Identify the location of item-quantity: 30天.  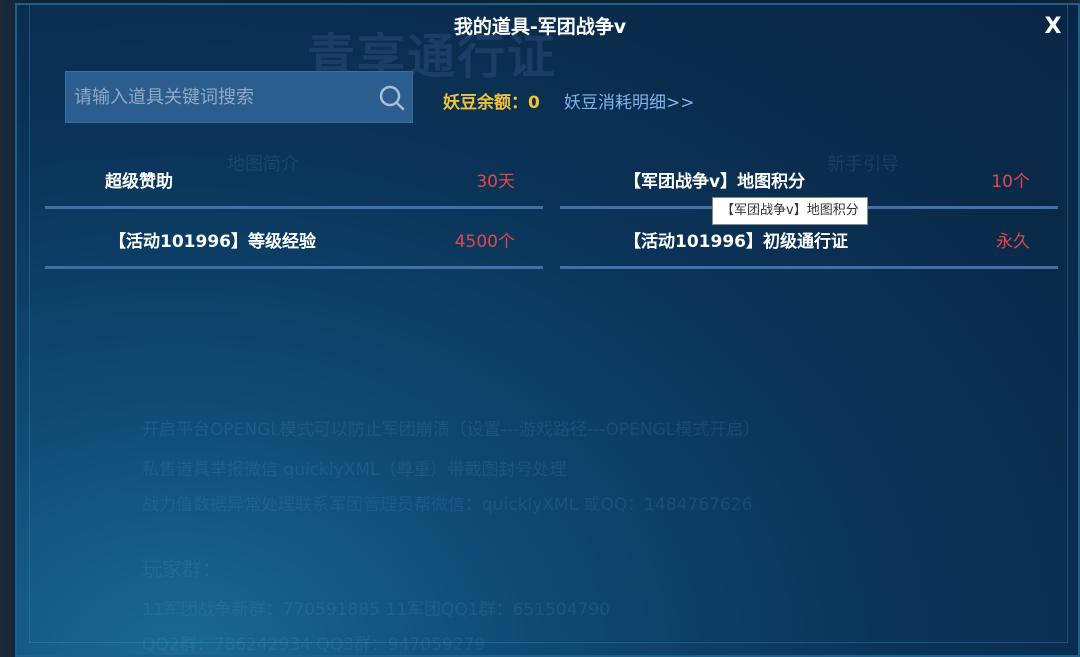
(495, 182).